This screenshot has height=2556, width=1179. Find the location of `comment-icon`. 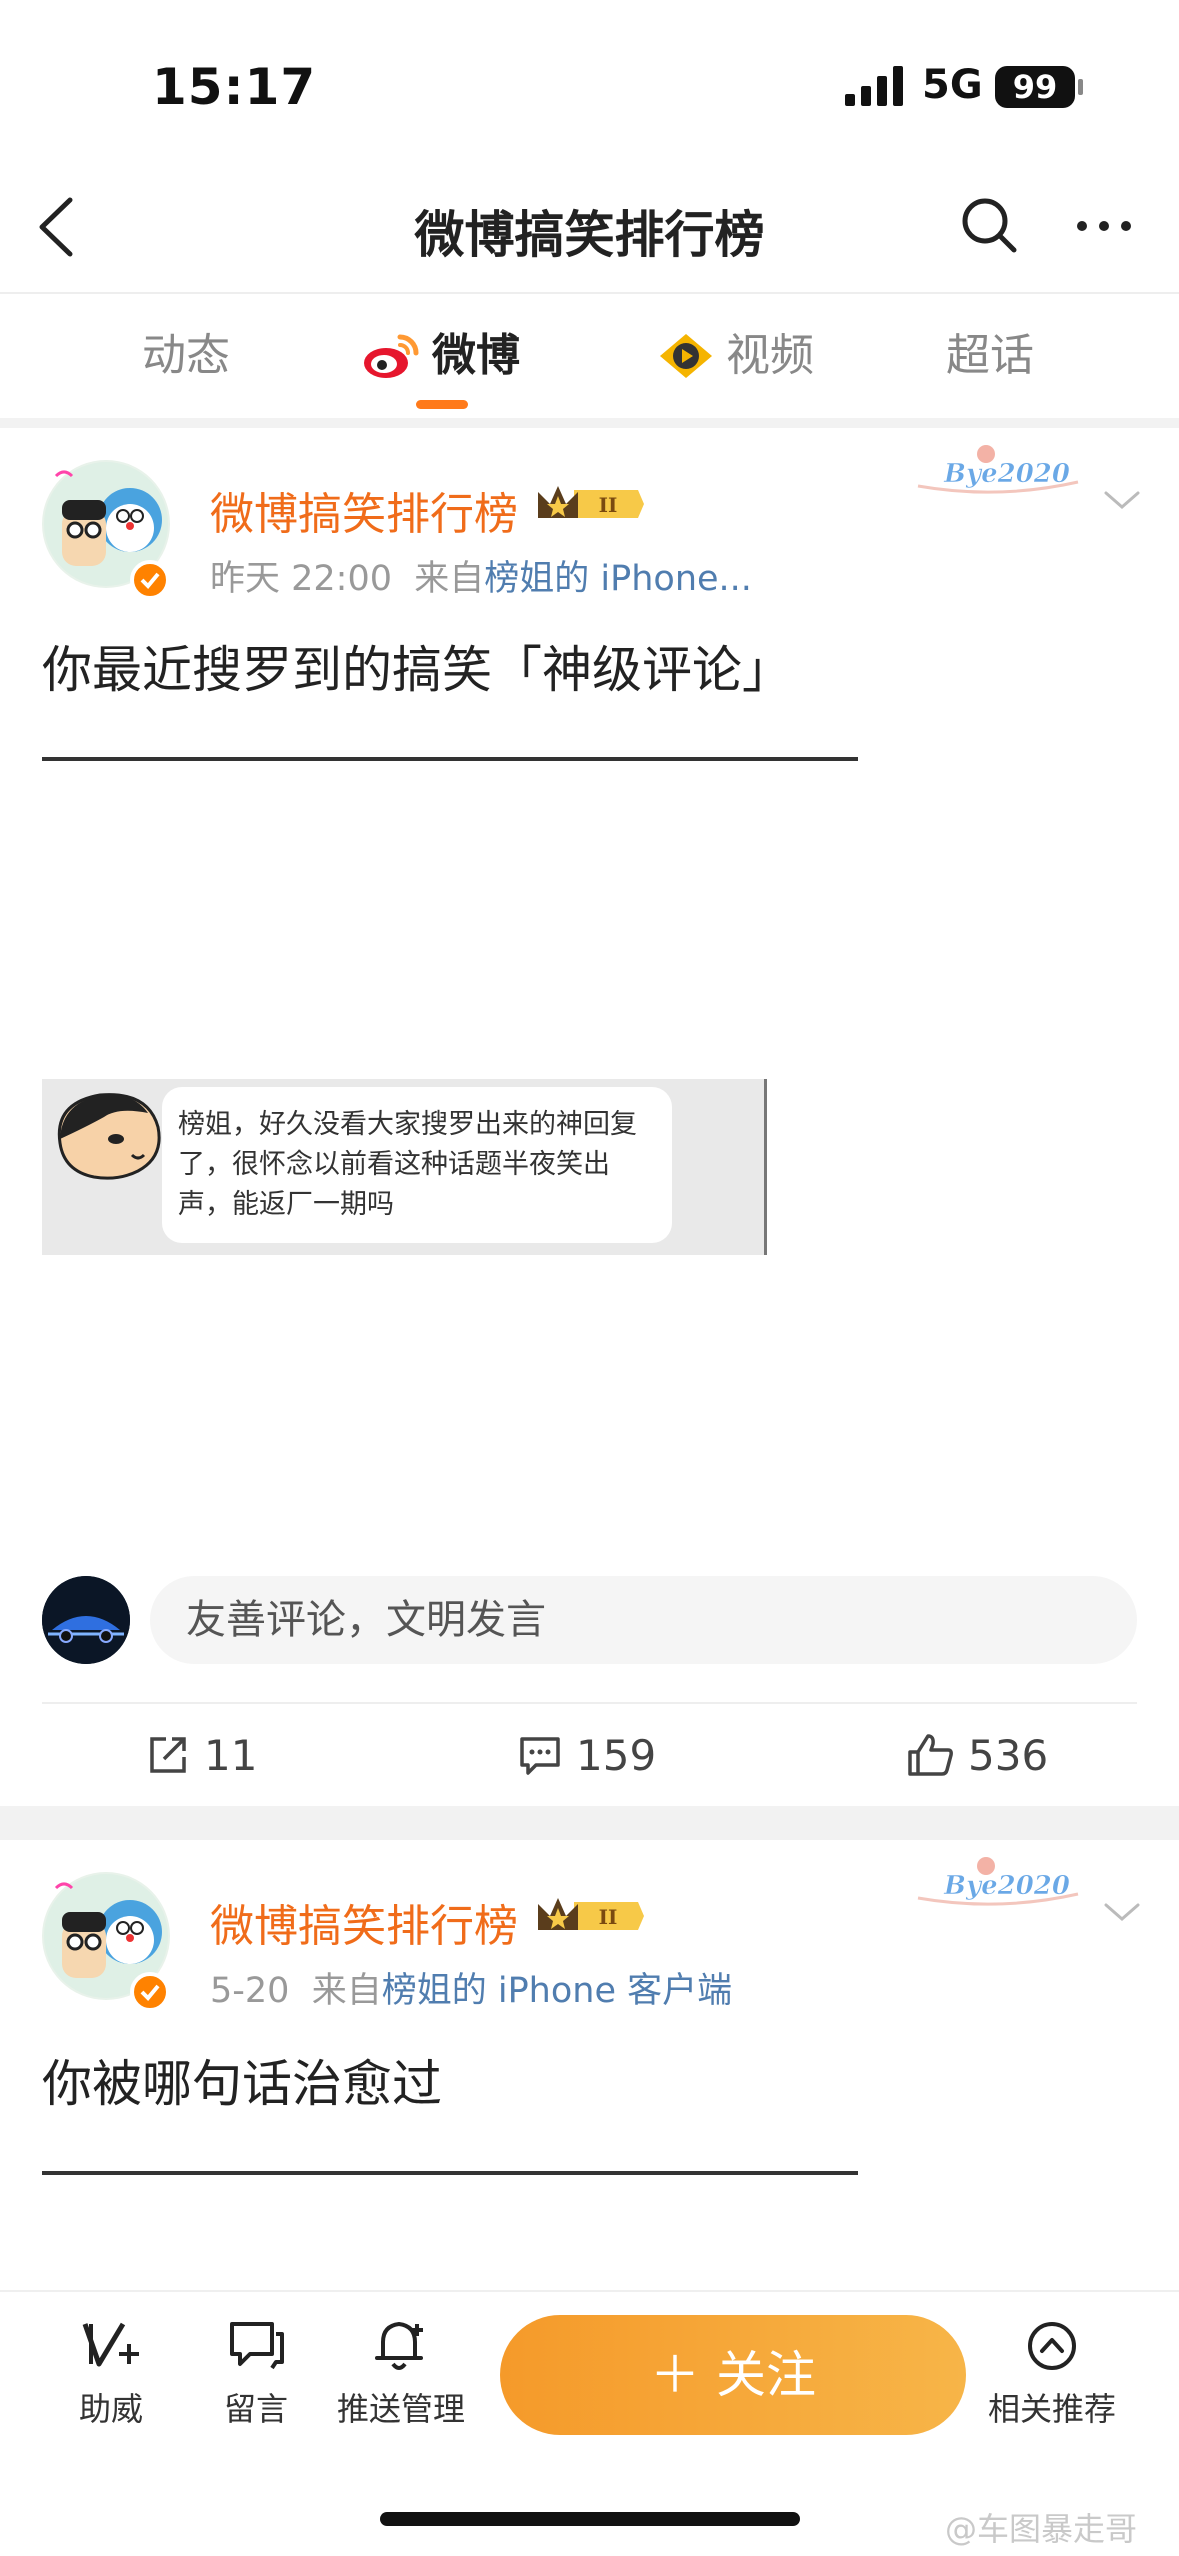

comment-icon is located at coordinates (540, 1756).